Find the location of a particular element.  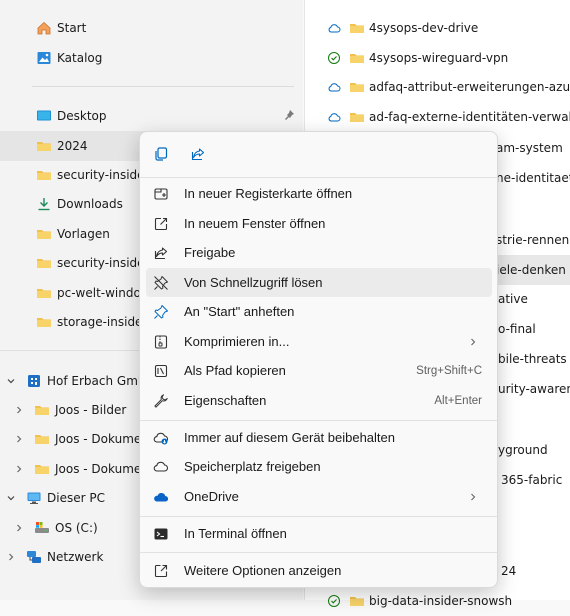

menu-item-open-new-tab: In neuer Registerkarte öffnen is located at coordinates (319, 193).